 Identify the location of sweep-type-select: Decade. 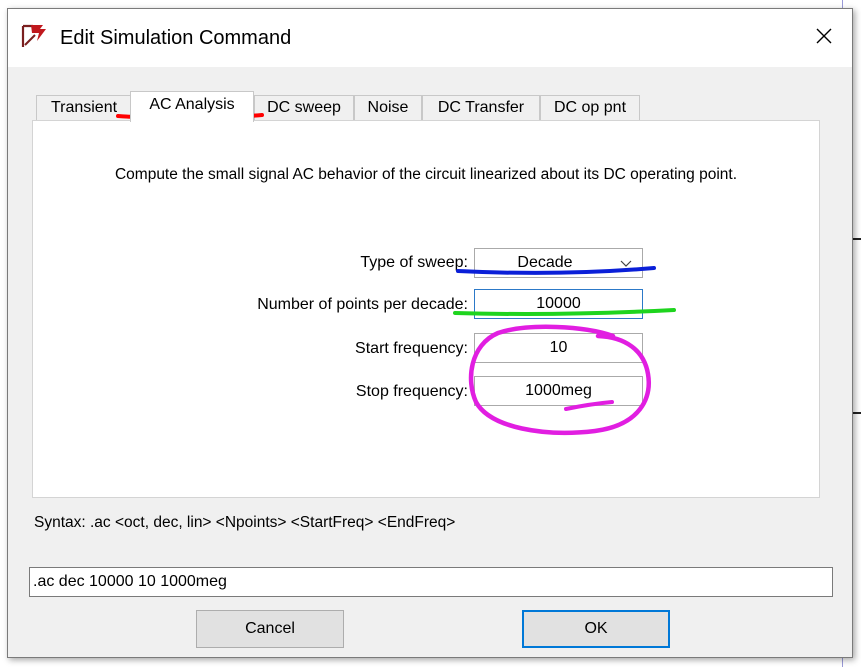
(558, 263).